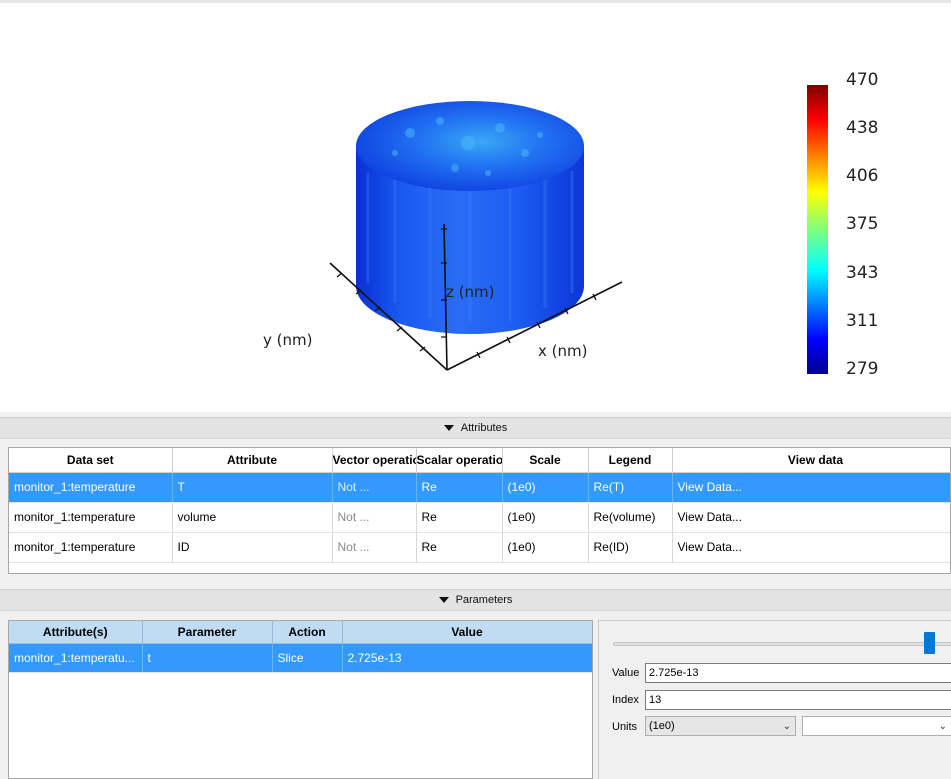 This screenshot has width=951, height=779. I want to click on column-header-scalar-operation: Scalar operation, so click(459, 460).